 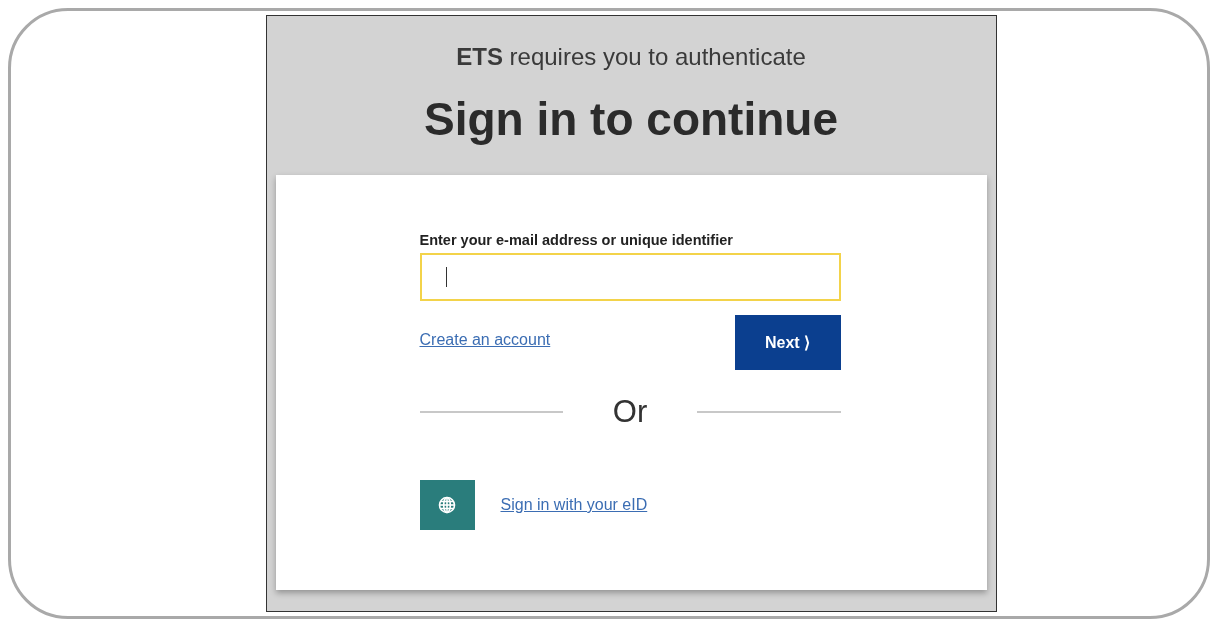 I want to click on page-title: Sign in to continue, so click(x=631, y=119).